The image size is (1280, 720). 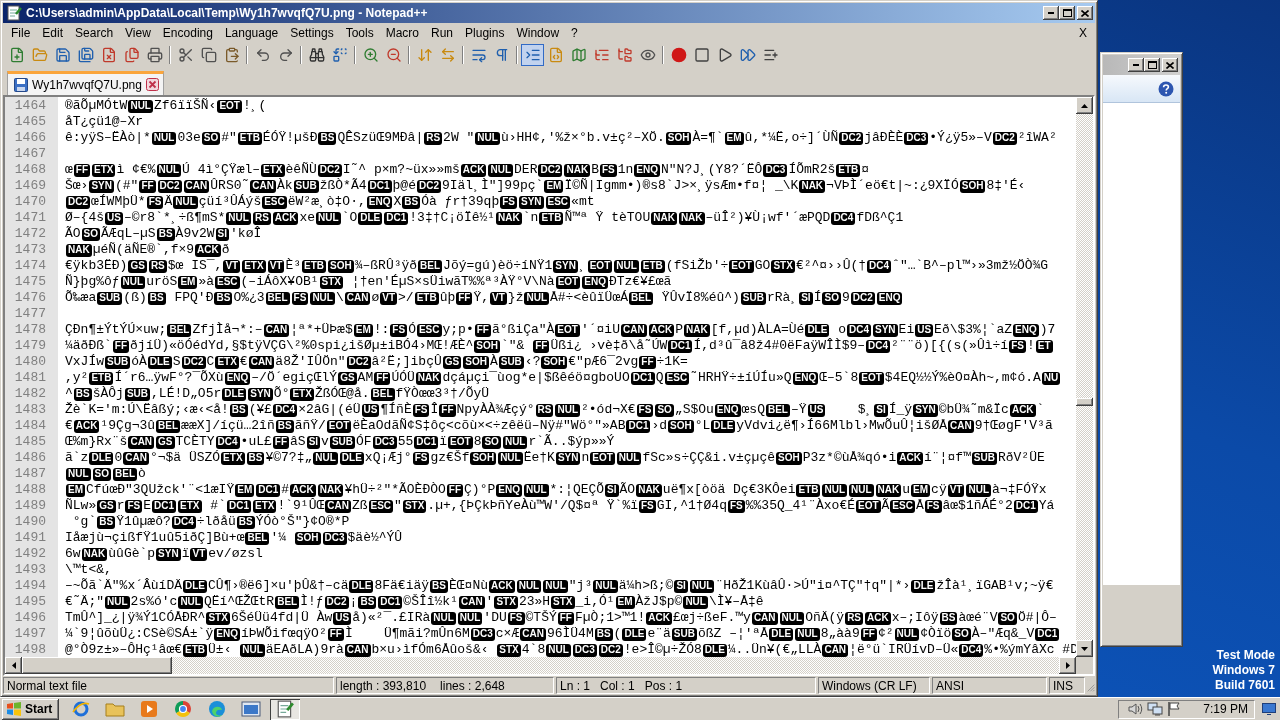 What do you see at coordinates (154, 55) in the screenshot?
I see `printer-icon` at bounding box center [154, 55].